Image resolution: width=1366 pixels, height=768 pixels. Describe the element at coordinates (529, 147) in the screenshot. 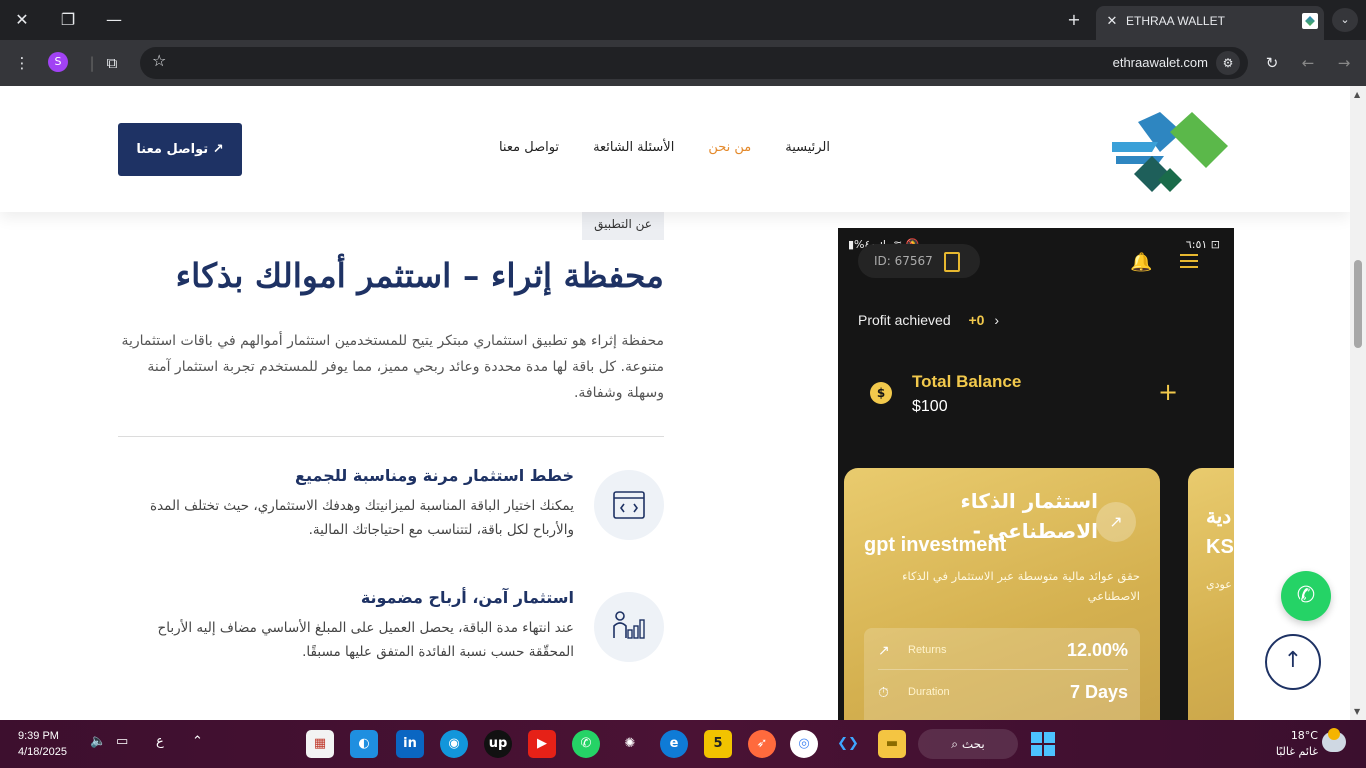

I see `nav-contact: تواصل معنا` at that location.